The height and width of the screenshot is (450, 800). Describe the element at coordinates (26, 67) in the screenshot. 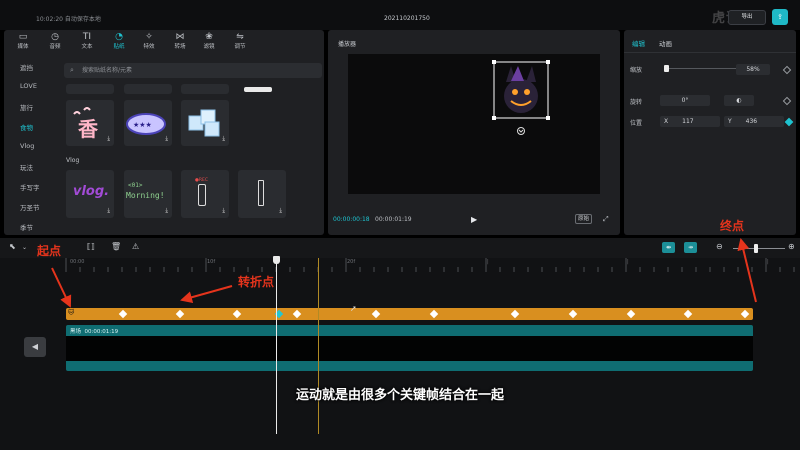

I see `category-item: 遮挡` at that location.